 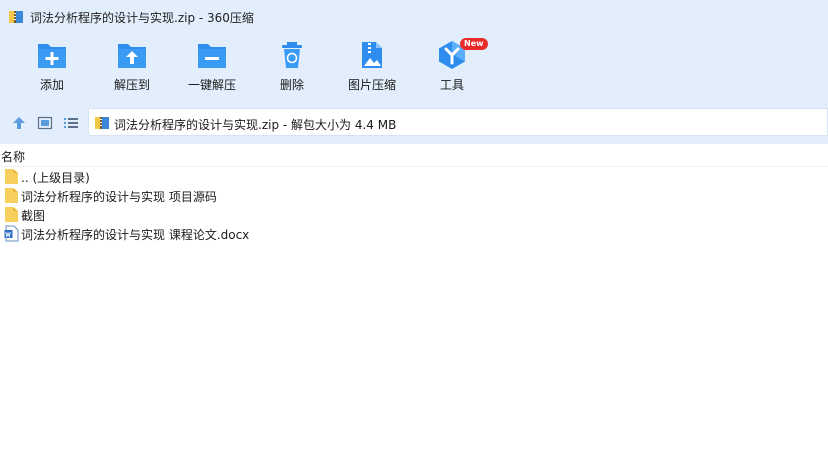 What do you see at coordinates (451, 85) in the screenshot?
I see `tools-label: 工具` at bounding box center [451, 85].